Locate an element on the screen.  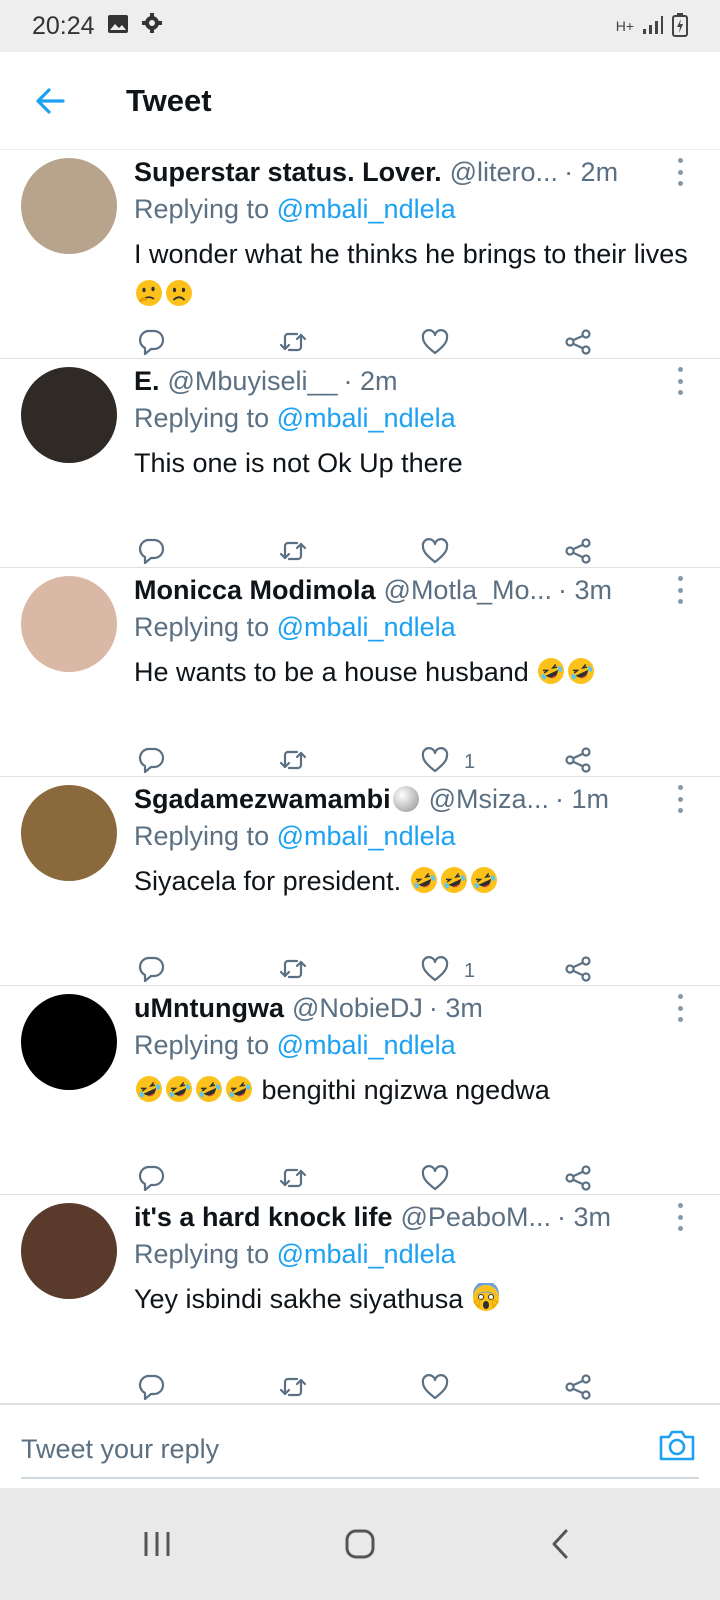
tweet-reply-input is located at coordinates (331, 1449).